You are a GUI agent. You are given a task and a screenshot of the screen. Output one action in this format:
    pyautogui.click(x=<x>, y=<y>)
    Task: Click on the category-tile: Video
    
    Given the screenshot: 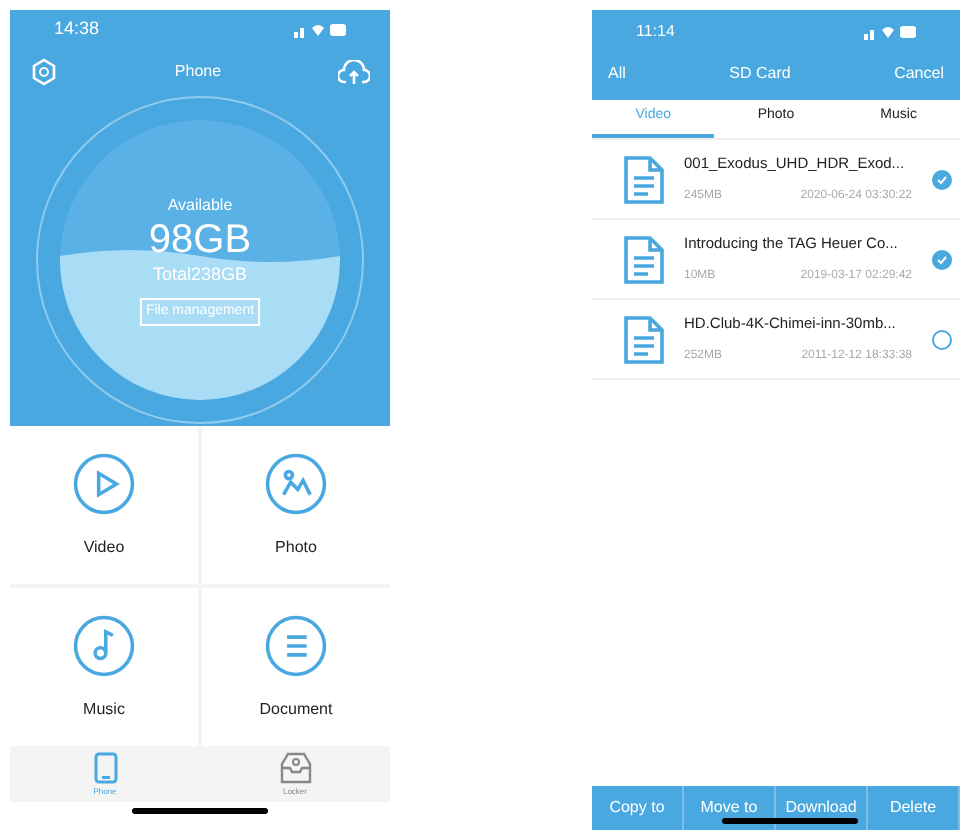 What is the action you would take?
    pyautogui.click(x=104, y=505)
    